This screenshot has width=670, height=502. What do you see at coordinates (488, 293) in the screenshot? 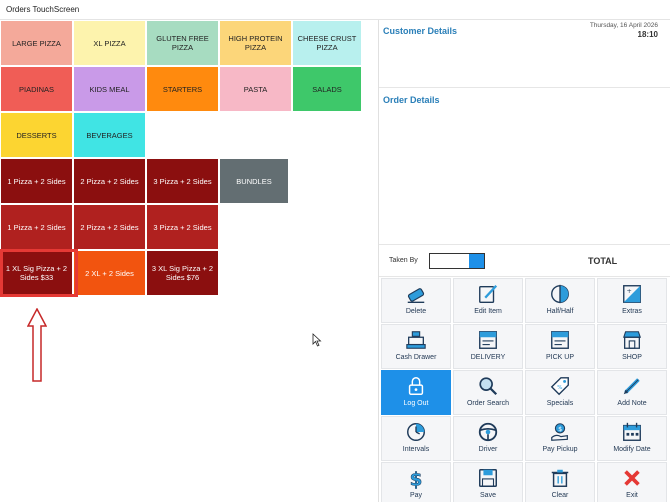
I see `edit-icon` at bounding box center [488, 293].